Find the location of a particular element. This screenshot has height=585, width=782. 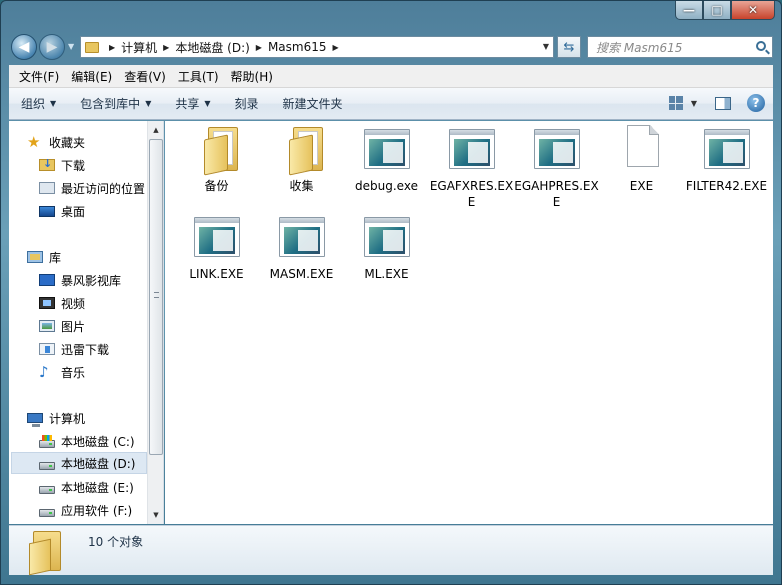

nav-drive-c: 本地磁盘 (C:) is located at coordinates (93, 441).